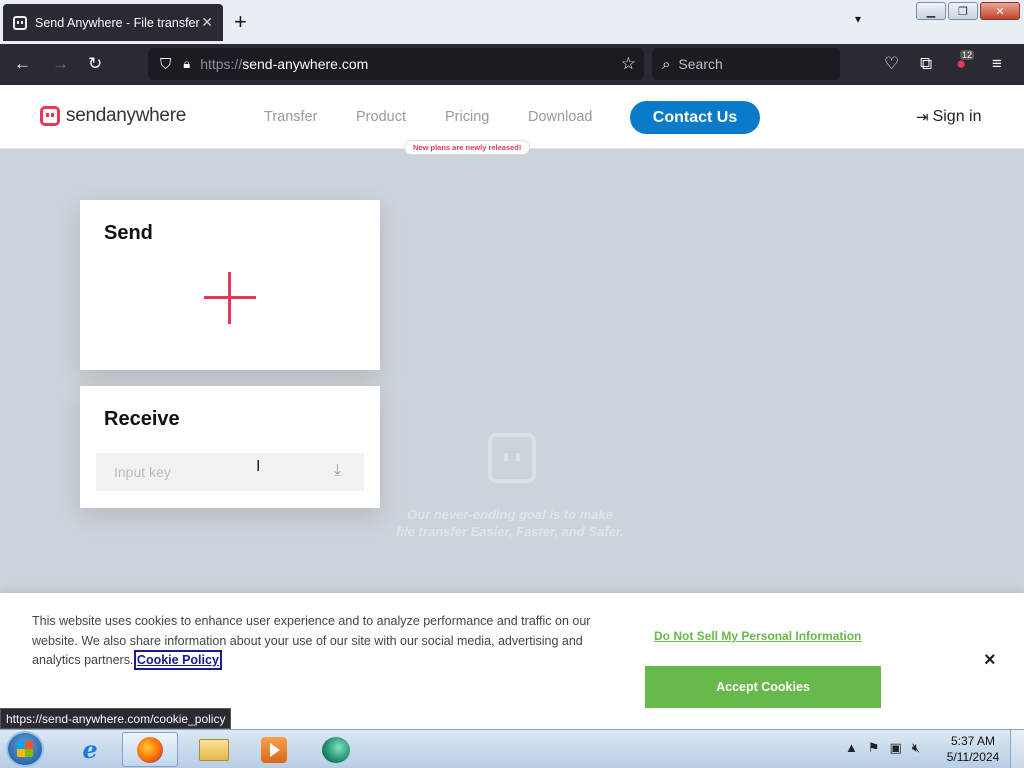 The width and height of the screenshot is (1024, 768). I want to click on nav-pricing: Pricing, so click(467, 117).